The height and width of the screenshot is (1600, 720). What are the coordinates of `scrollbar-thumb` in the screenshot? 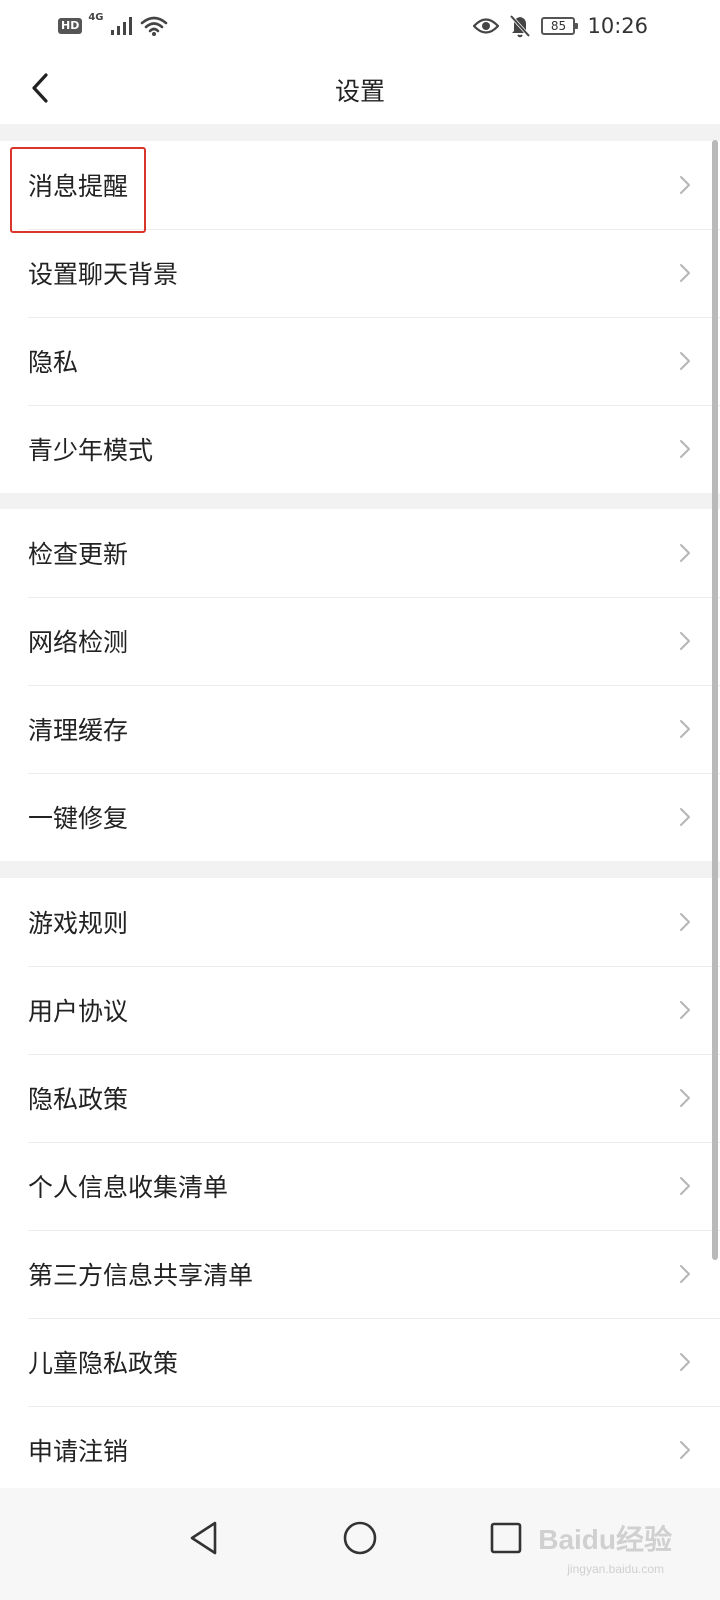 It's located at (715, 700).